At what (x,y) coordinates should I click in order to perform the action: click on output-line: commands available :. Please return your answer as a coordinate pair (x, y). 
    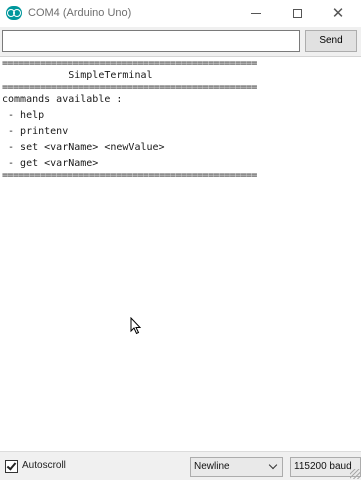
    Looking at the image, I should click on (62, 99).